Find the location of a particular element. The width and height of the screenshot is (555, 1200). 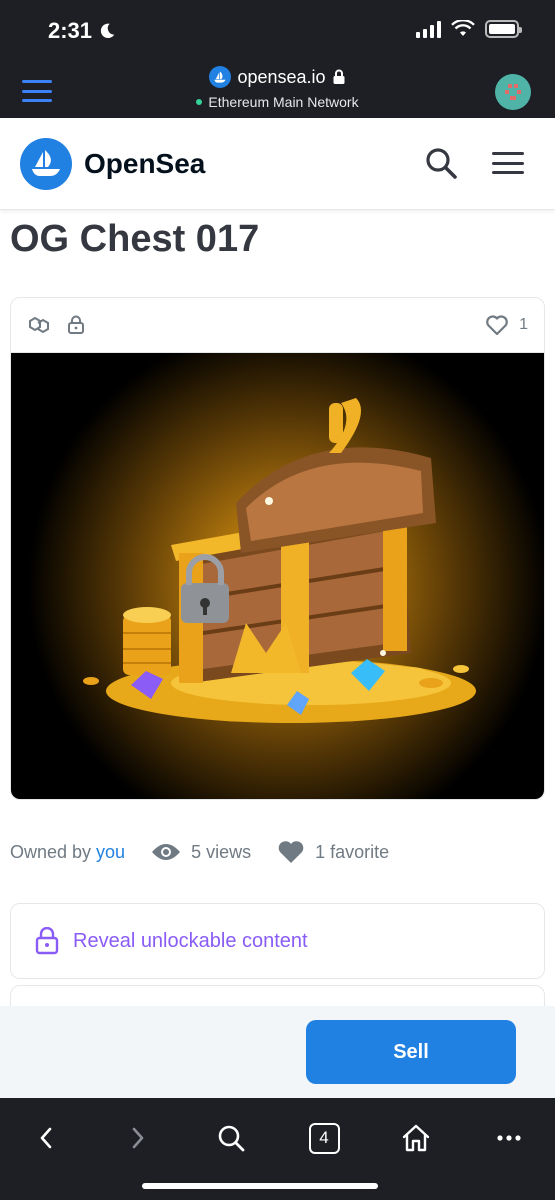

chevron-left-icon is located at coordinates (46, 1138).